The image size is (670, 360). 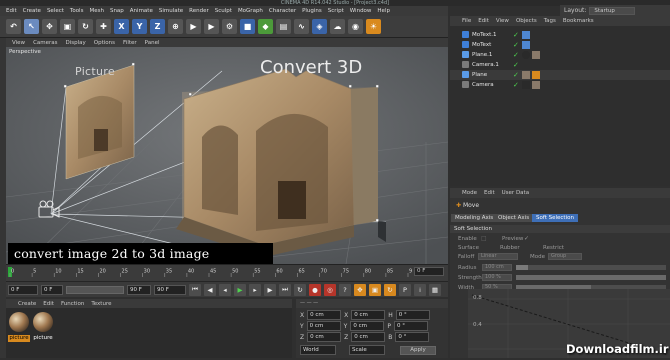 What do you see at coordinates (420, 289) in the screenshot?
I see `point-level-icon: ⁞` at bounding box center [420, 289].